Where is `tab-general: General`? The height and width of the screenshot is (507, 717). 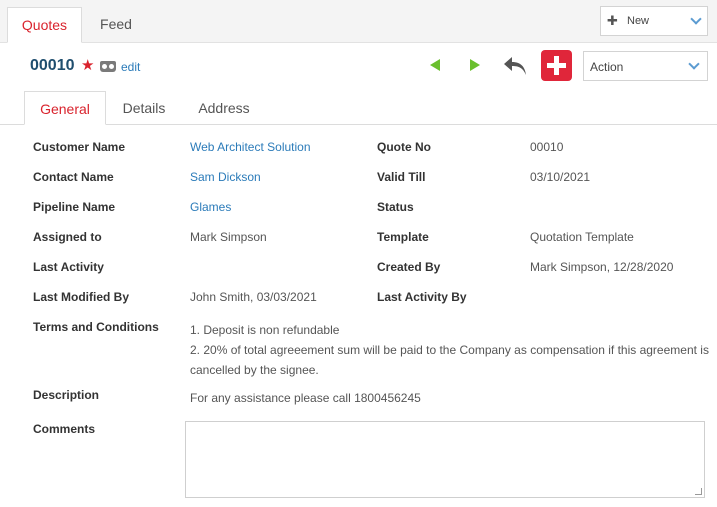 tab-general: General is located at coordinates (65, 108).